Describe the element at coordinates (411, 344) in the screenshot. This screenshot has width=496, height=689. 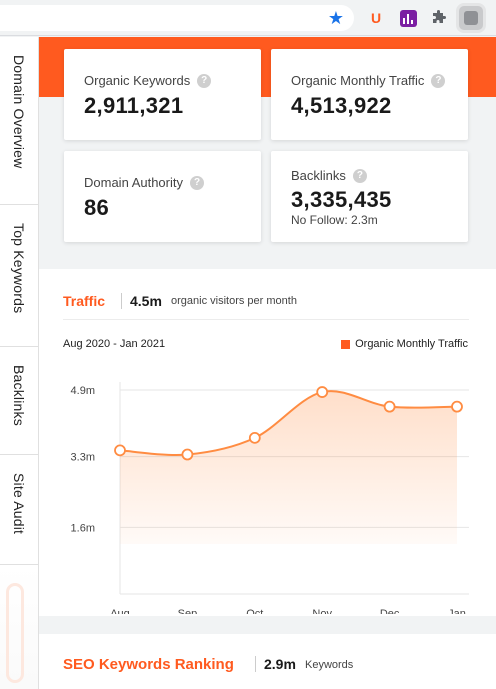
I see `legend-label: Organic Monthly Traffic` at that location.